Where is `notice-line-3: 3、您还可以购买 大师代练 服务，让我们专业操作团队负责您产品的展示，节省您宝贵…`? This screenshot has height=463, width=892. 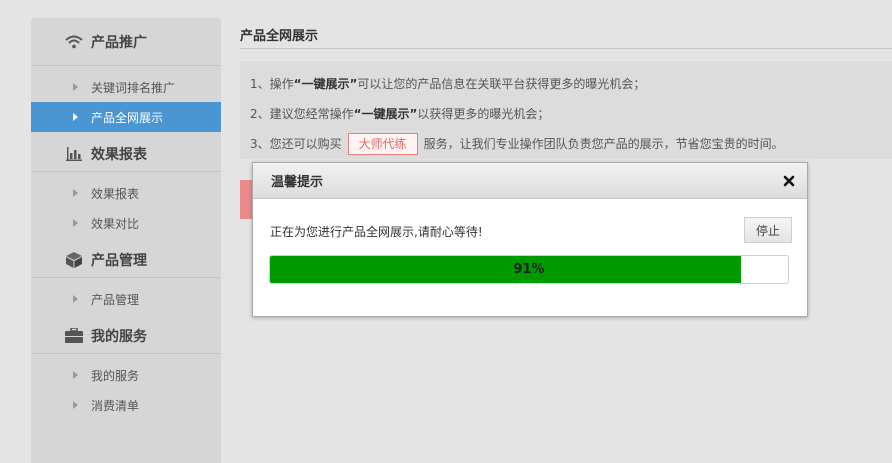 notice-line-3: 3、您还可以购买 大师代练 服务，让我们专业操作团队负责您产品的展示，节省您宝贵… is located at coordinates (571, 144).